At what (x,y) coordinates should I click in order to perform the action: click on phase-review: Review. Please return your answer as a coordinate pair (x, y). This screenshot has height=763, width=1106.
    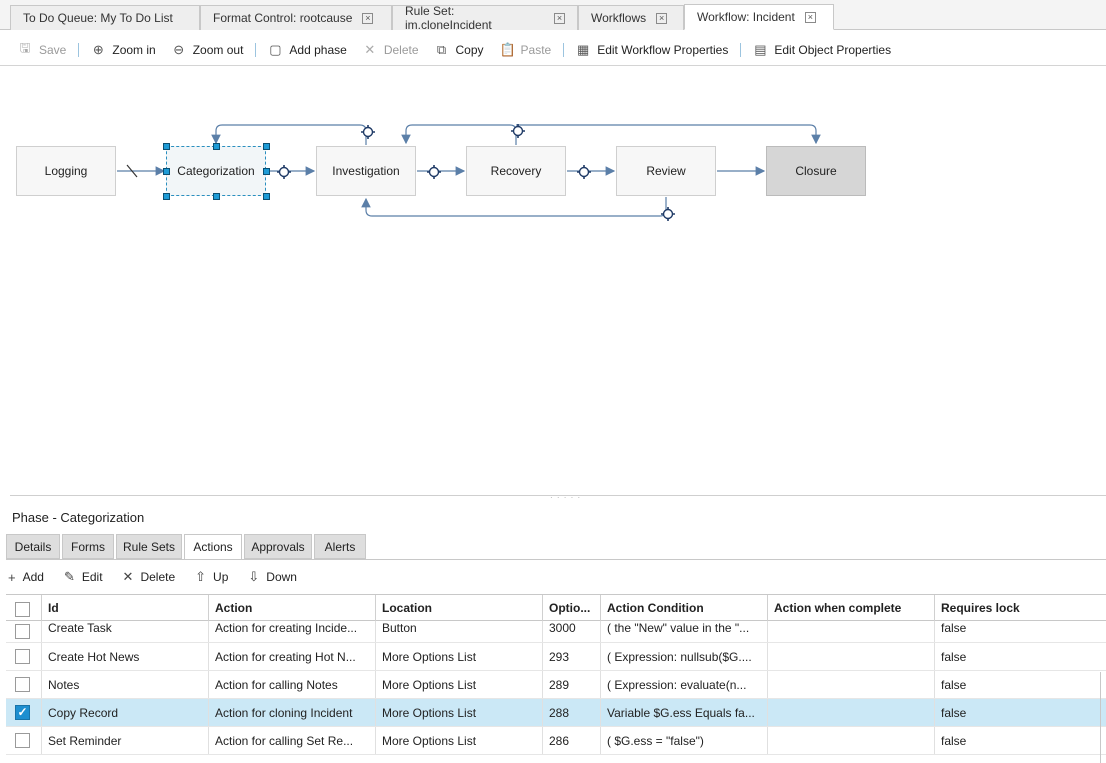
    Looking at the image, I should click on (666, 171).